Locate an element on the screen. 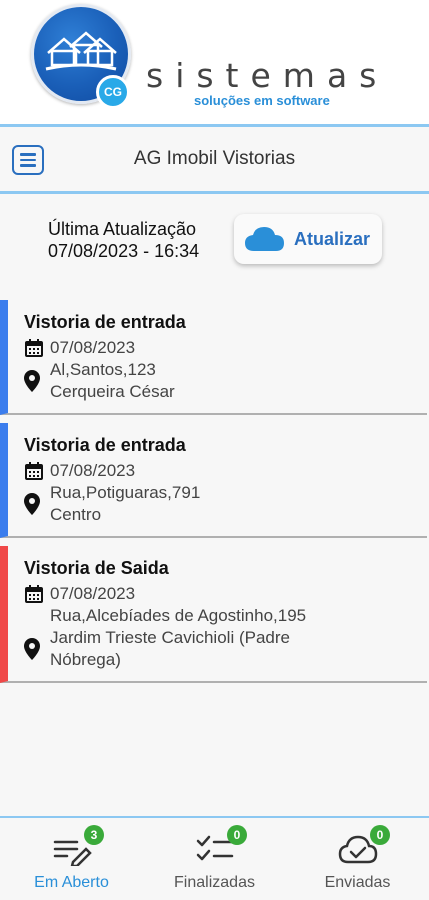  logo-area: CG sistemas soluções em software is located at coordinates (214, 62).